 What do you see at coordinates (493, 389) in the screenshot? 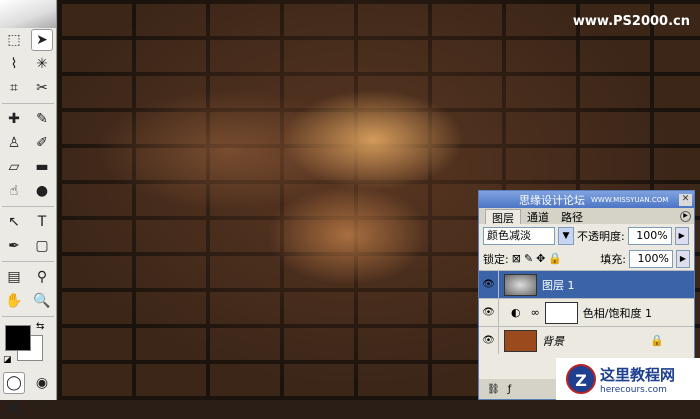
I see `link-layers-icon: ⛓` at bounding box center [493, 389].